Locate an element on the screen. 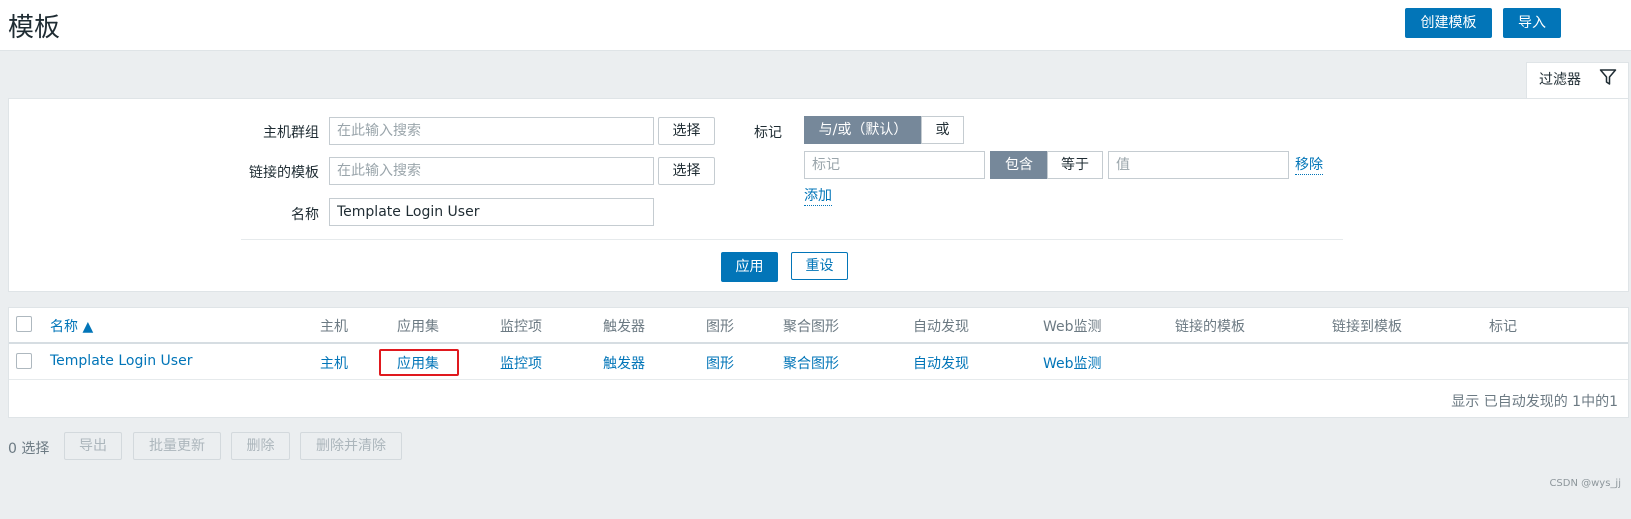 This screenshot has height=519, width=1631. filter-icon is located at coordinates (1608, 77).